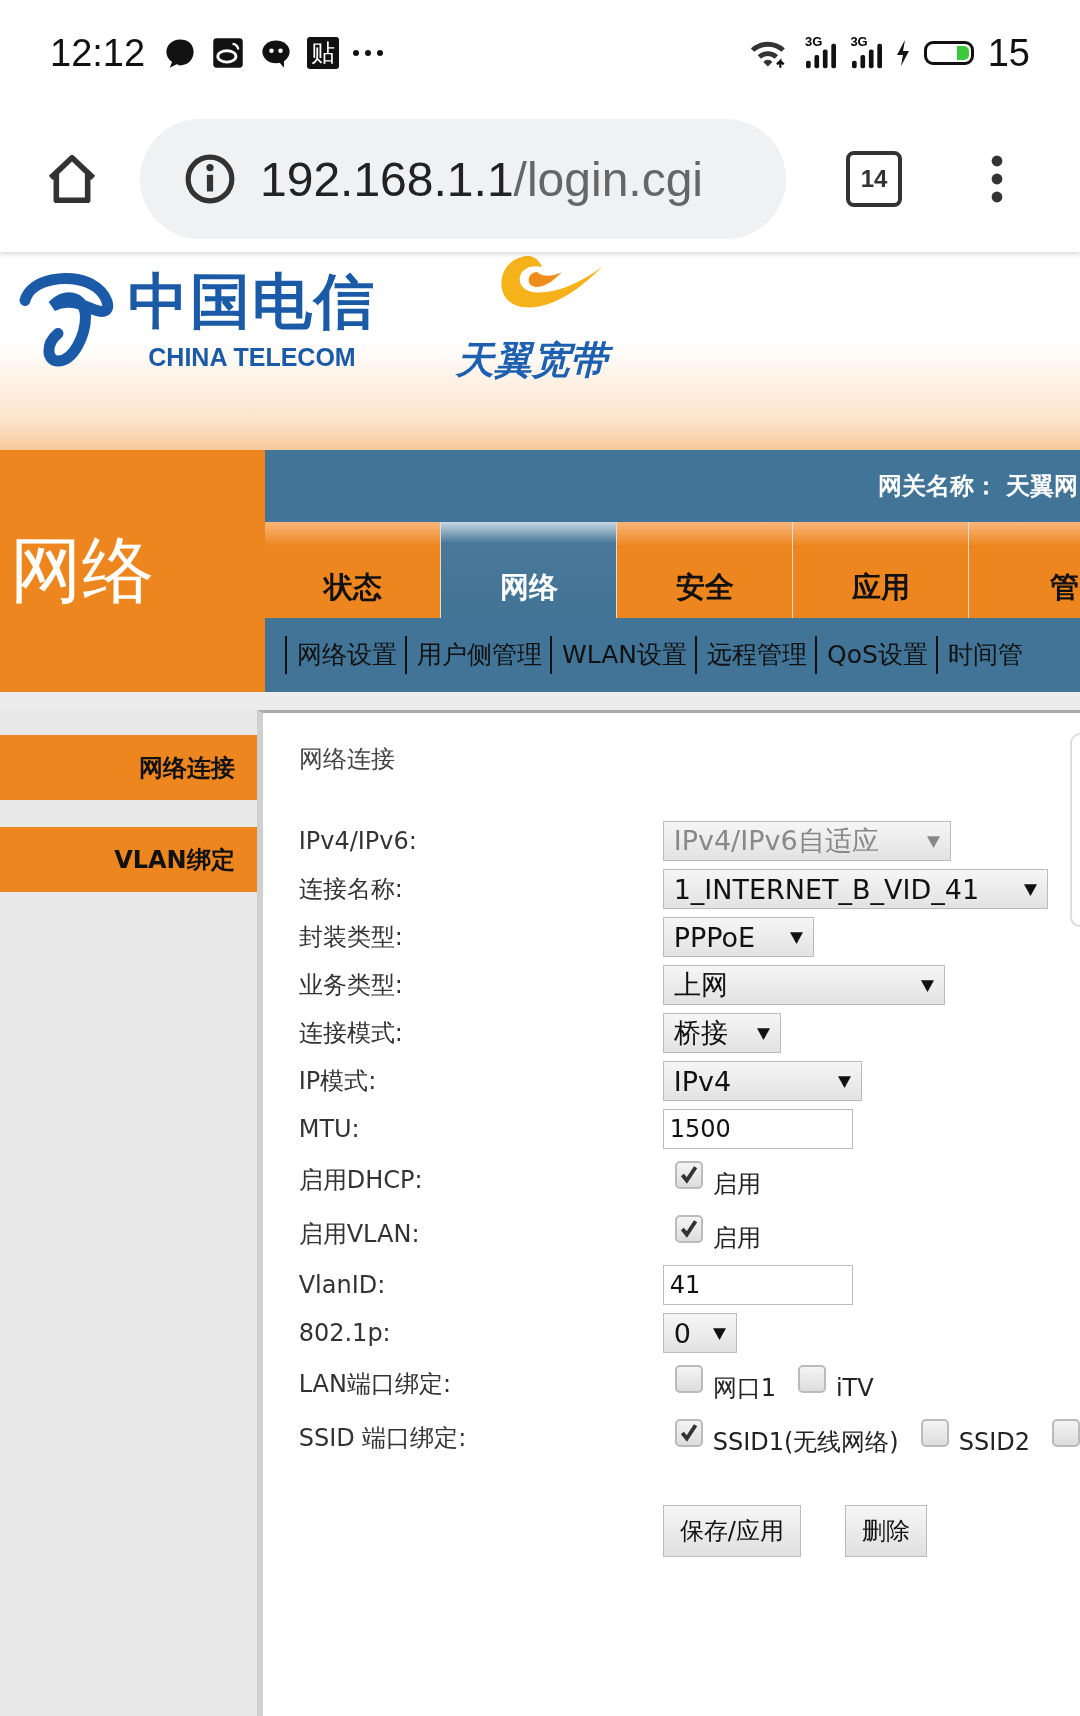 Image resolution: width=1080 pixels, height=1716 pixels. I want to click on battery-icon, so click(948, 53).